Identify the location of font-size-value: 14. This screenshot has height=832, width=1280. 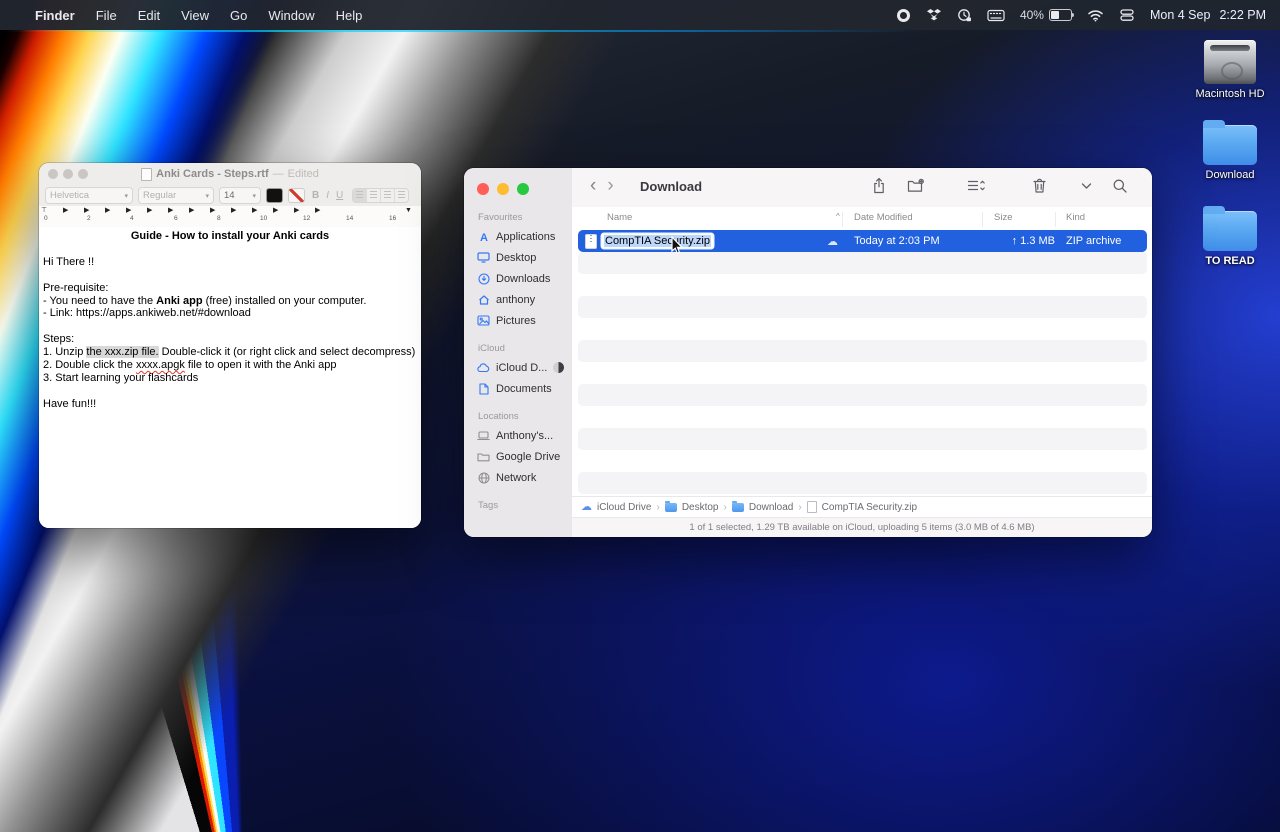
(229, 195).